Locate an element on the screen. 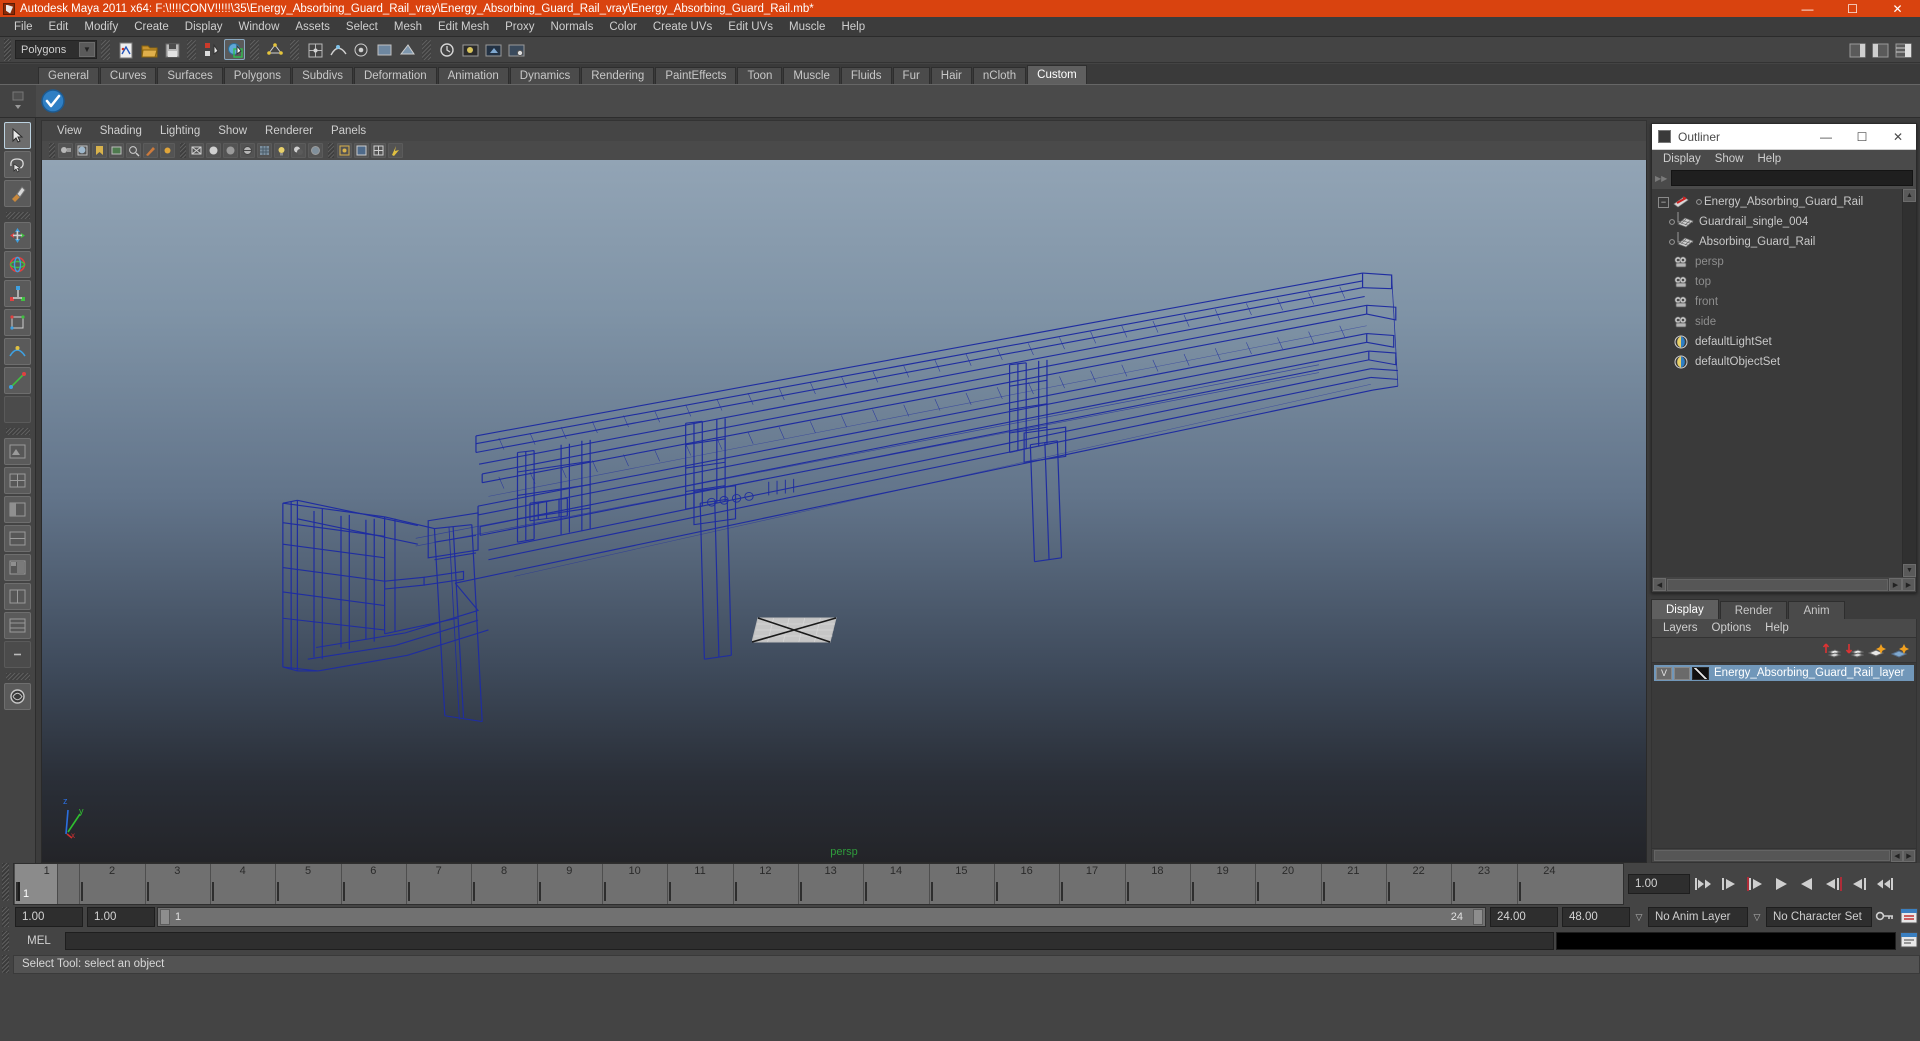 Image resolution: width=1920 pixels, height=1041 pixels. outliner-horizontal-scrollbar: ◀ ▶ ▶ is located at coordinates (1784, 584).